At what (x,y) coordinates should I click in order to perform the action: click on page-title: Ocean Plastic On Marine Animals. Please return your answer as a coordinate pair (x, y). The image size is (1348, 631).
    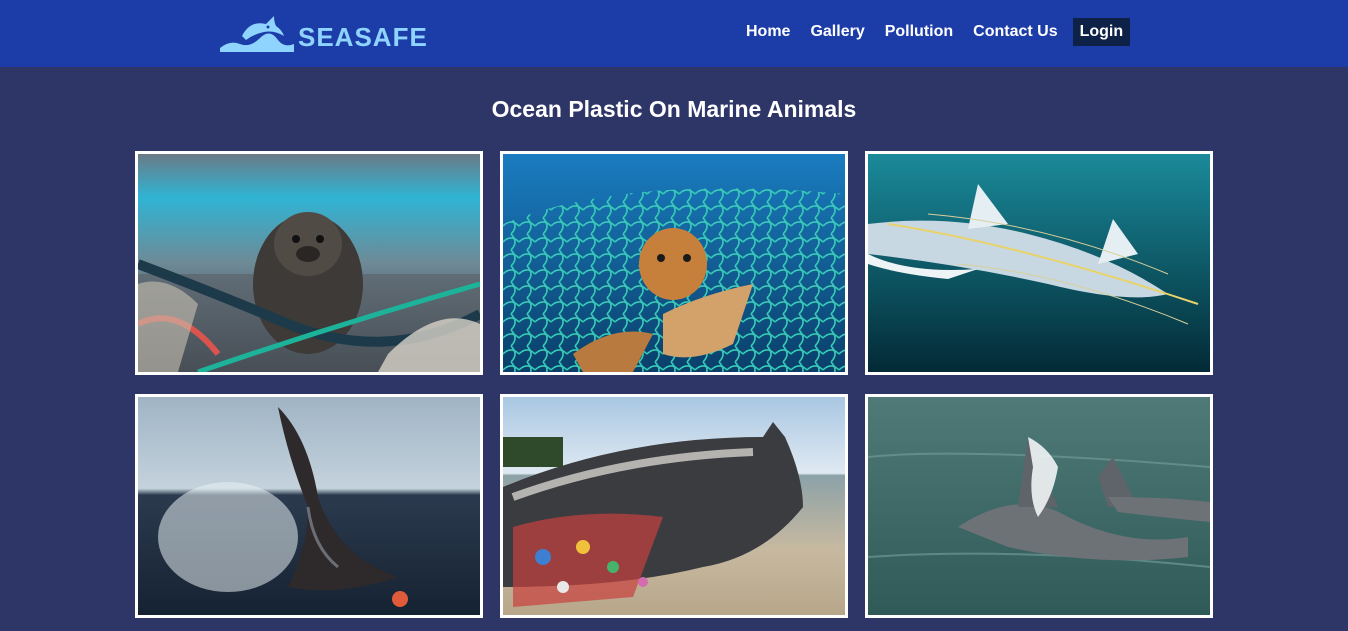
    Looking at the image, I should click on (674, 109).